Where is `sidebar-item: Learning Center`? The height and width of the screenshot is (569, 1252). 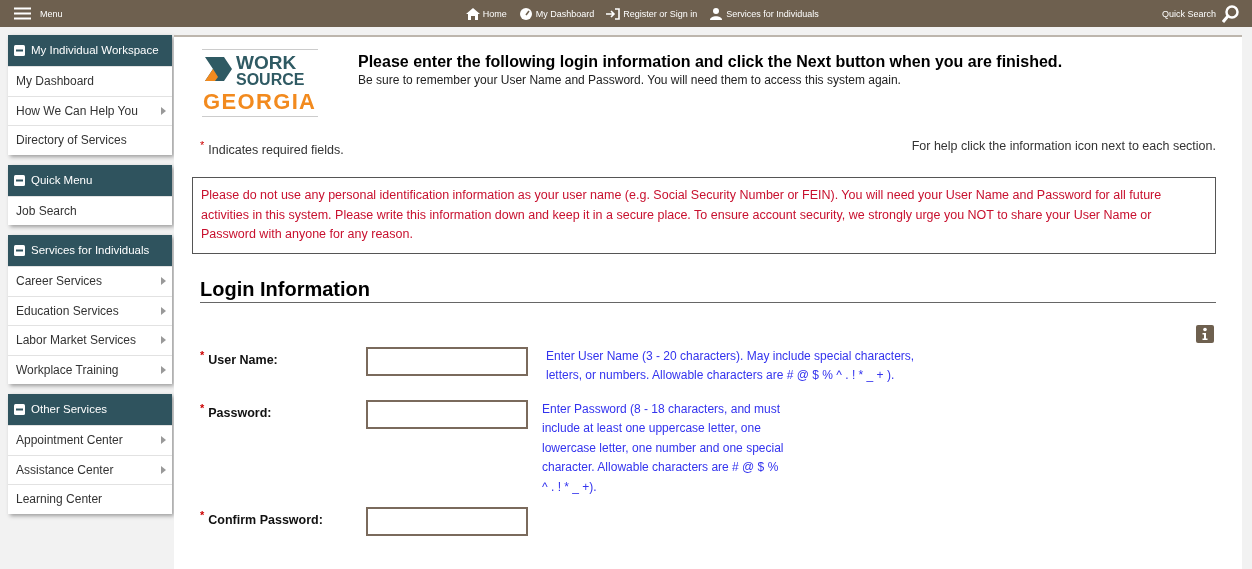
sidebar-item: Learning Center is located at coordinates (90, 499).